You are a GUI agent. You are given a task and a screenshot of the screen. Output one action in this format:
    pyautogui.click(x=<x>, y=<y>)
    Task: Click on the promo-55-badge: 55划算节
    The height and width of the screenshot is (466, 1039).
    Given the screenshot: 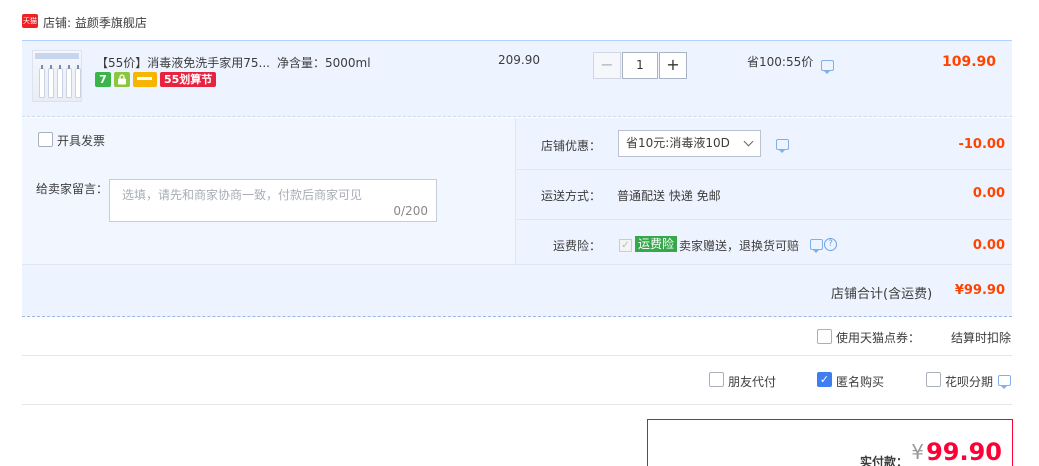 What is the action you would take?
    pyautogui.click(x=188, y=79)
    